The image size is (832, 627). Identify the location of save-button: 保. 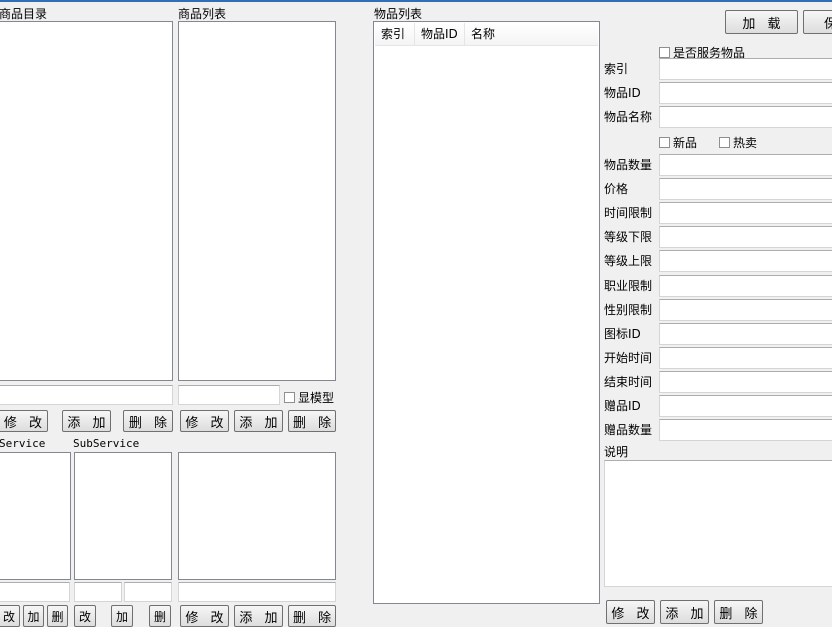
(817, 22).